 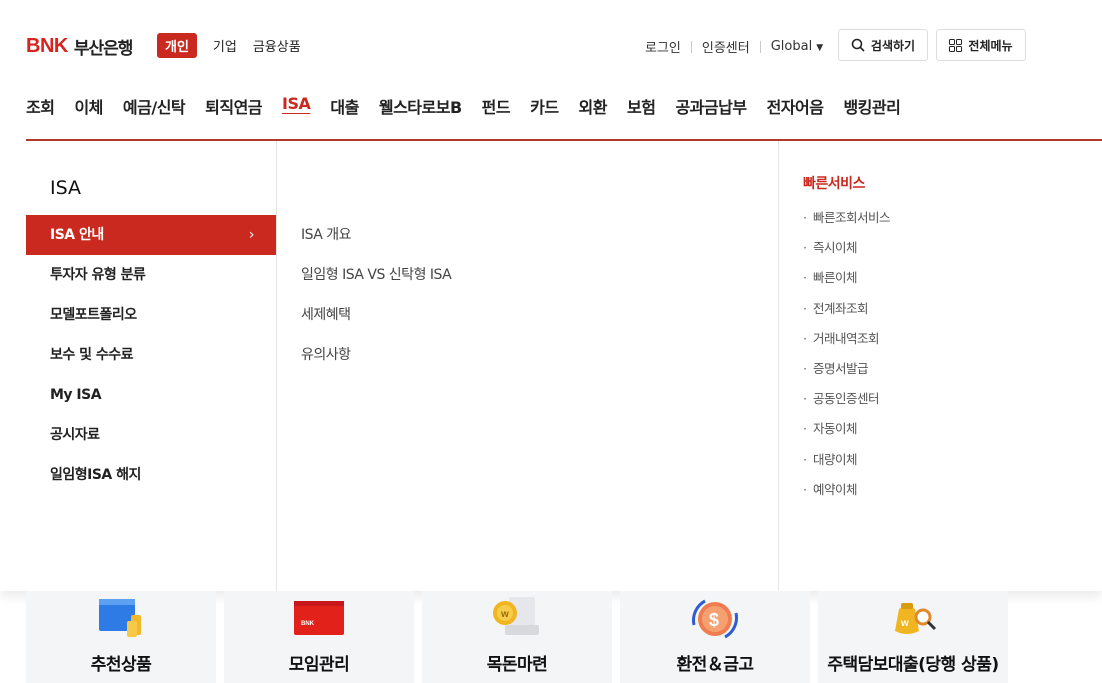 What do you see at coordinates (913, 637) in the screenshot?
I see `card-mortgage: w 주택담보대출(당행 상품)` at bounding box center [913, 637].